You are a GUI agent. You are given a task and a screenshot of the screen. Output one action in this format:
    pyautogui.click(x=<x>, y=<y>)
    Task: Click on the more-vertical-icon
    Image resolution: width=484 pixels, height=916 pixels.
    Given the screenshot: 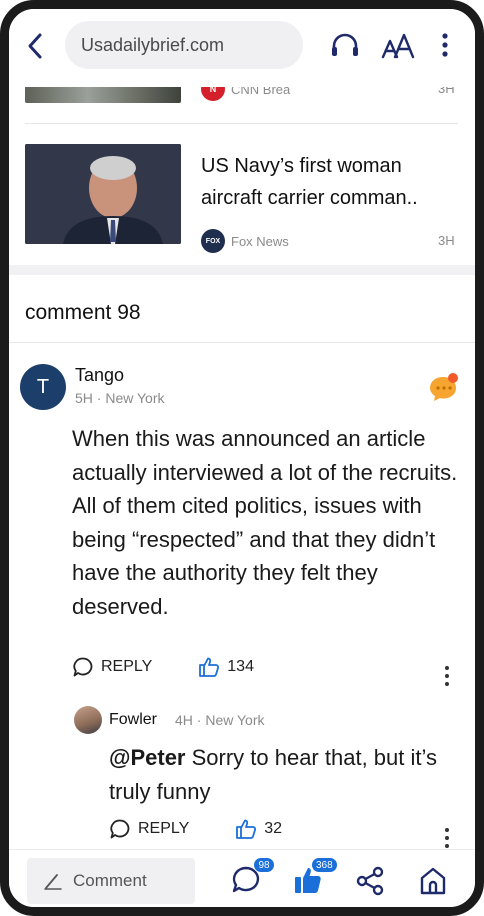 What is the action you would take?
    pyautogui.click(x=445, y=45)
    